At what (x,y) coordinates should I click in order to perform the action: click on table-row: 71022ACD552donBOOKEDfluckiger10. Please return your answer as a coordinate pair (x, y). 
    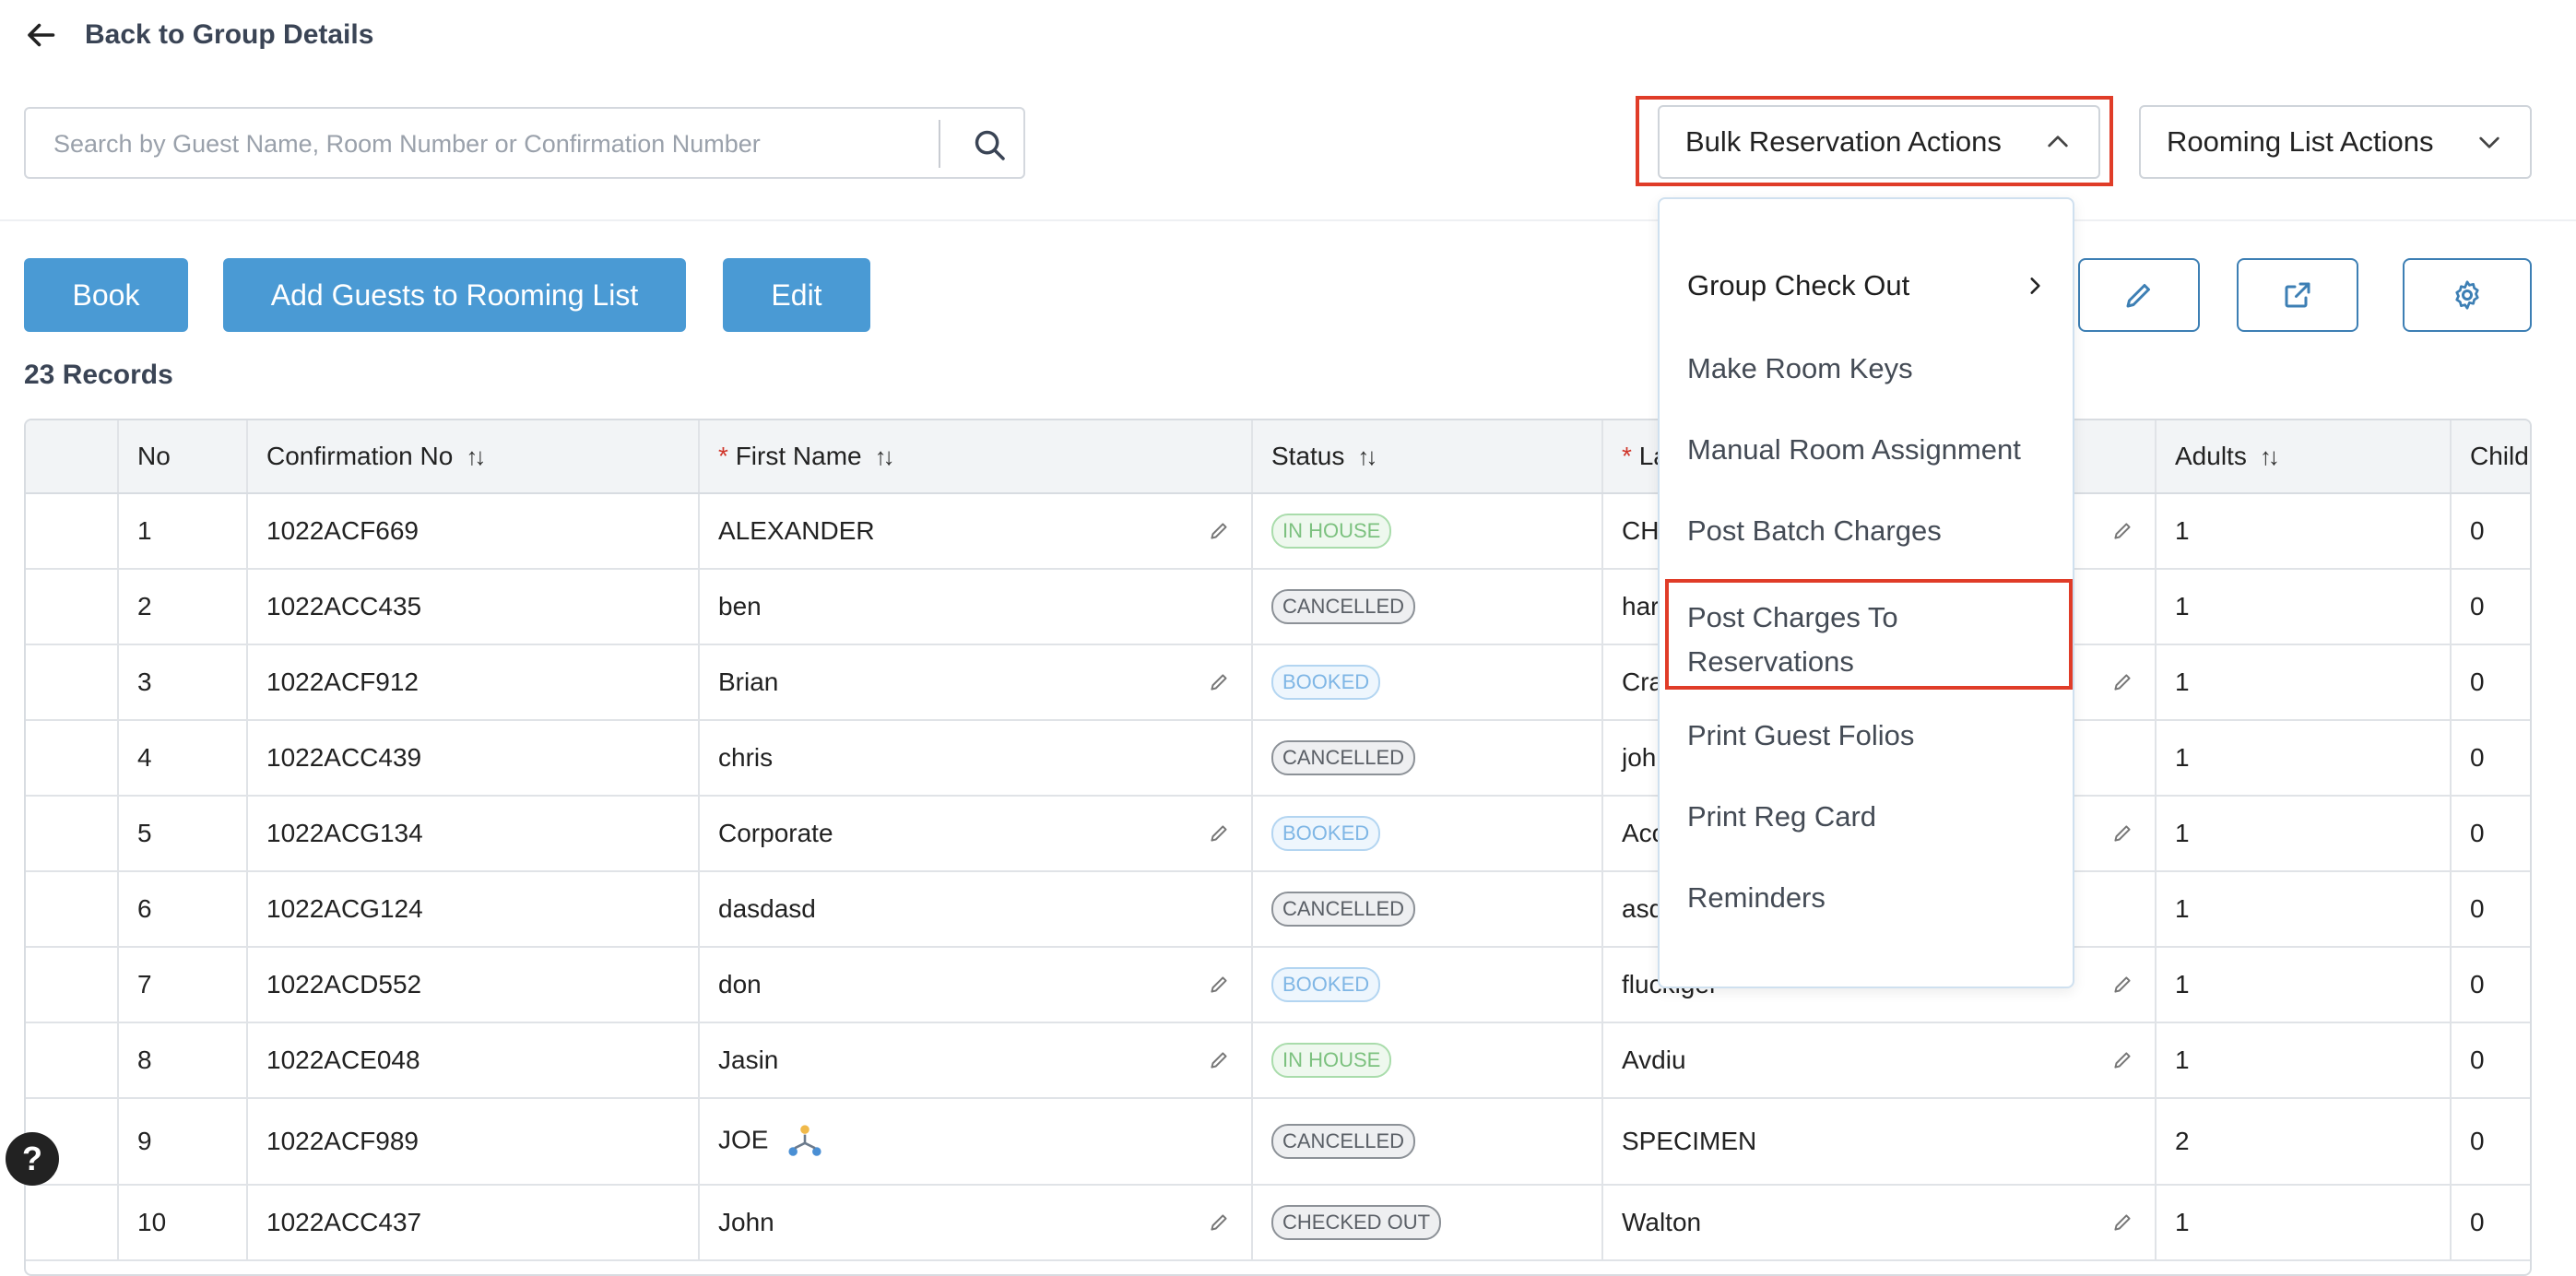
    Looking at the image, I should click on (1278, 985).